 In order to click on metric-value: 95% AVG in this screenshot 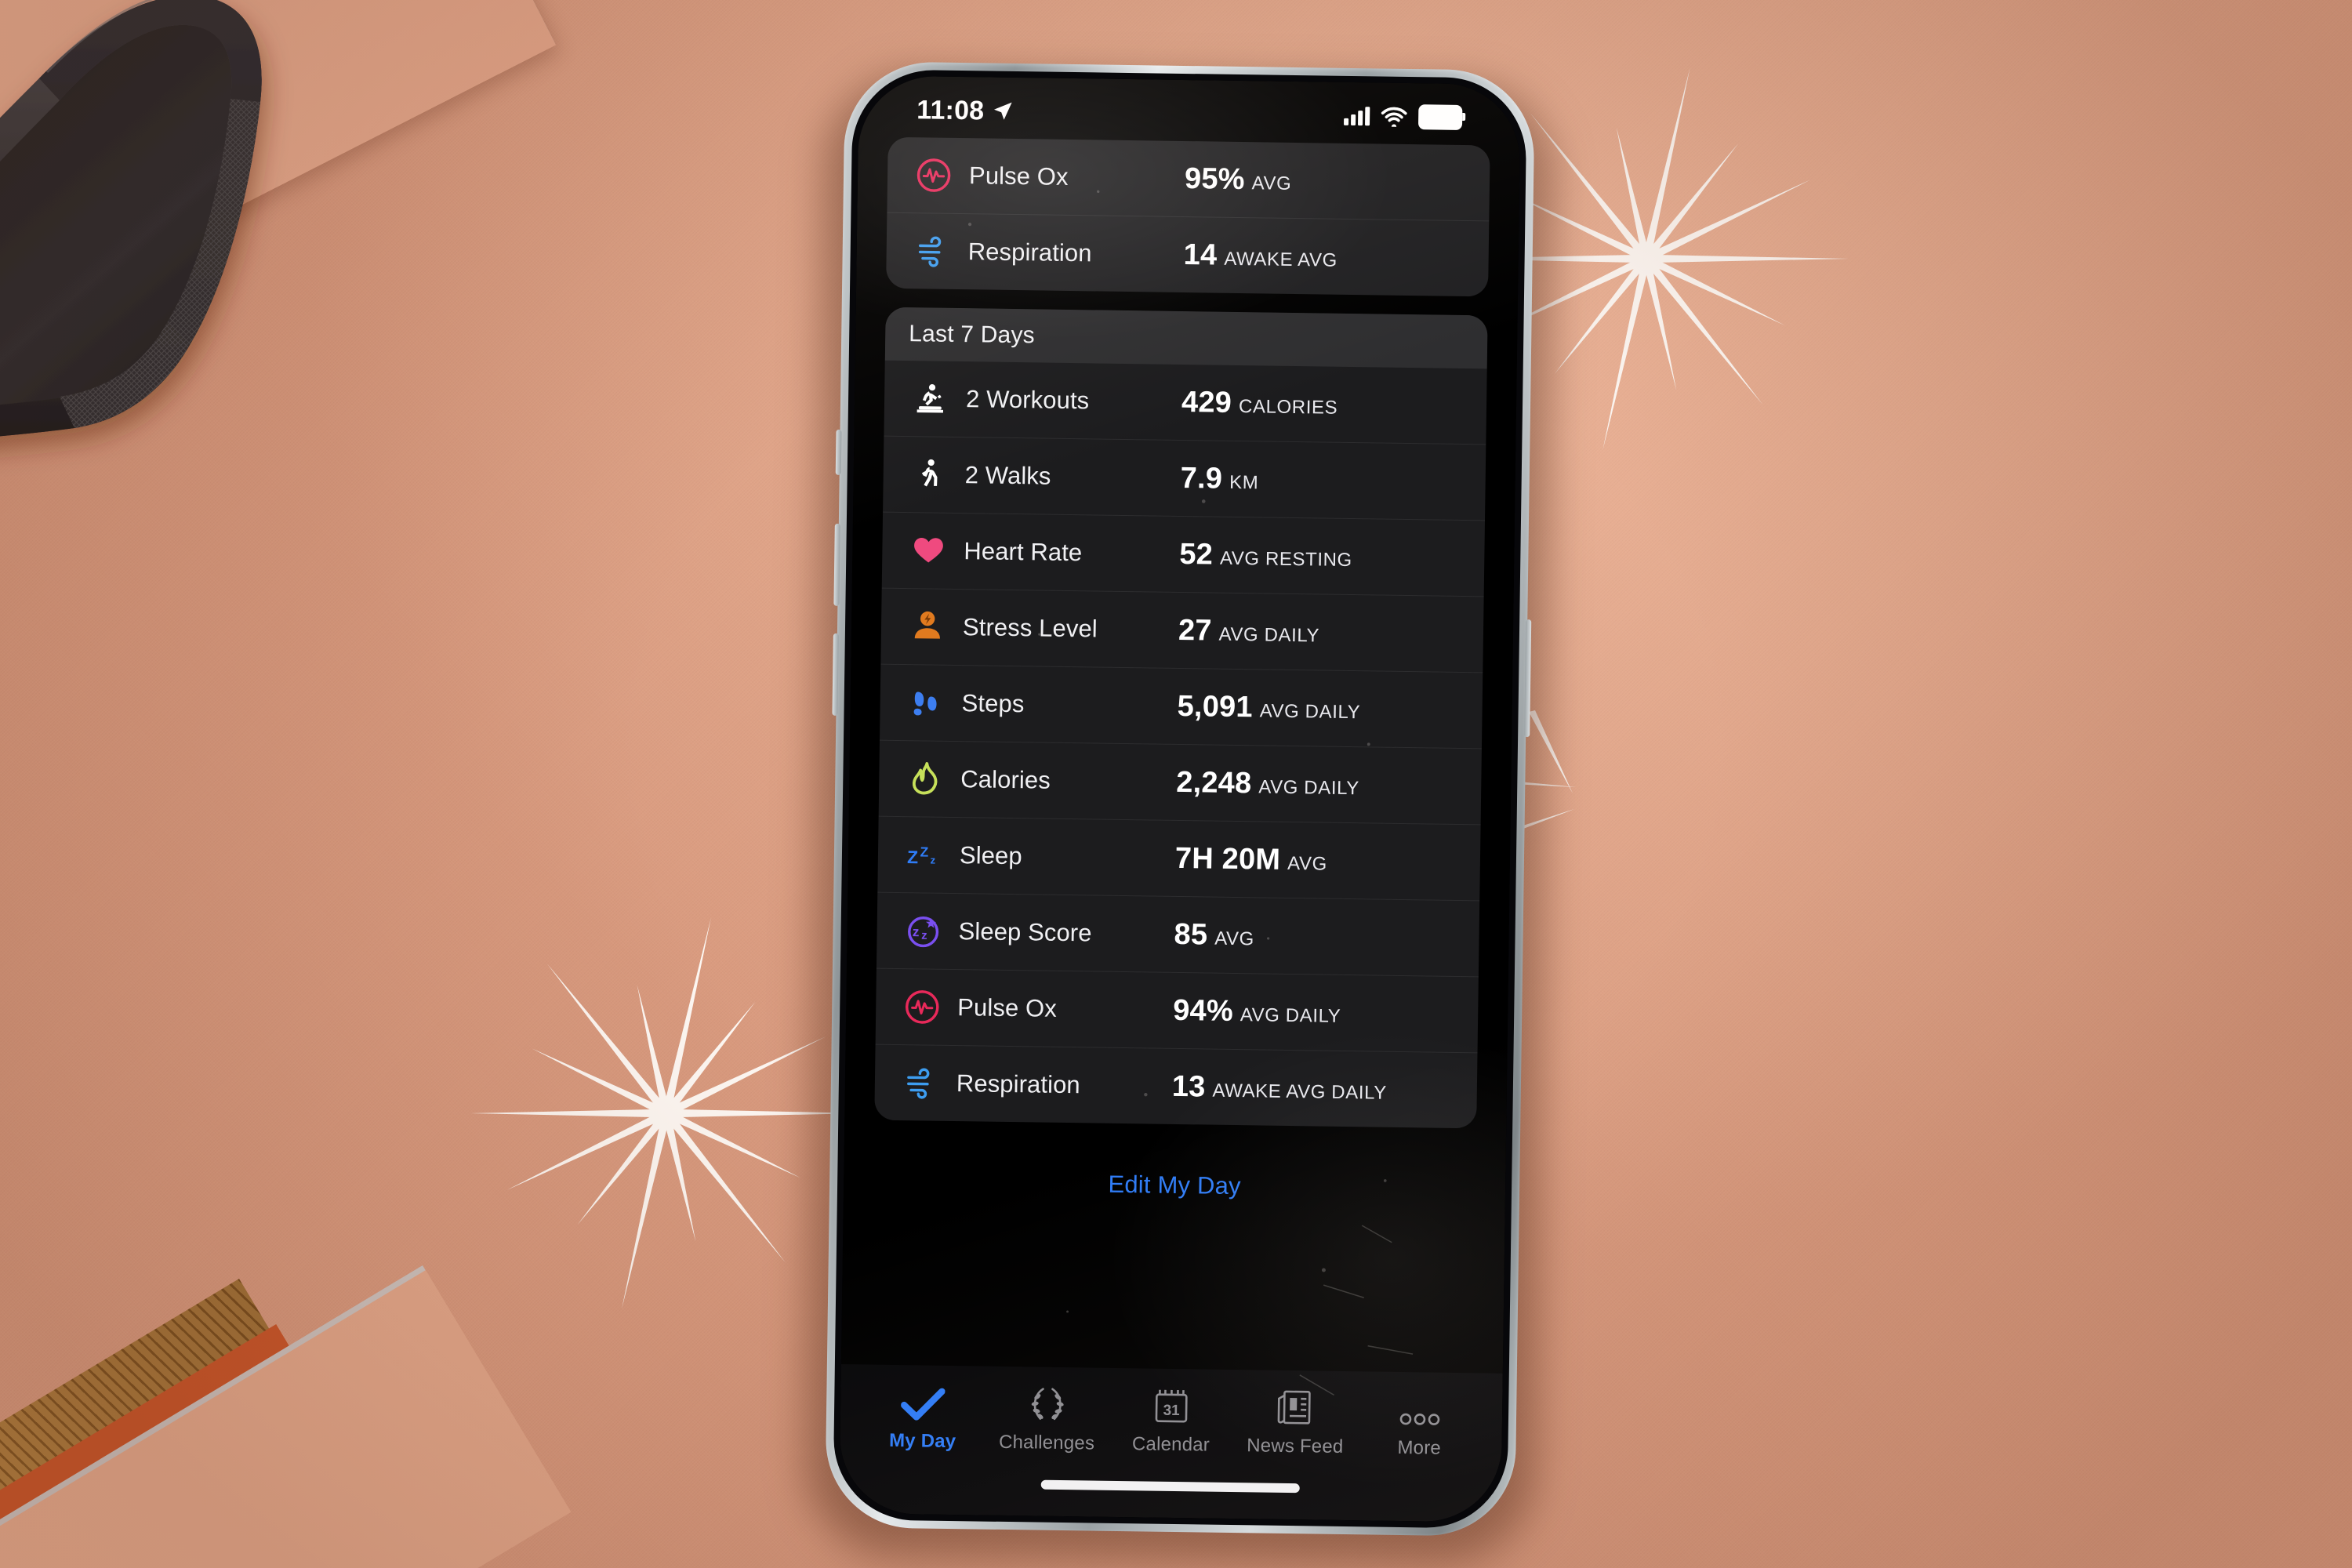, I will do `click(1238, 180)`.